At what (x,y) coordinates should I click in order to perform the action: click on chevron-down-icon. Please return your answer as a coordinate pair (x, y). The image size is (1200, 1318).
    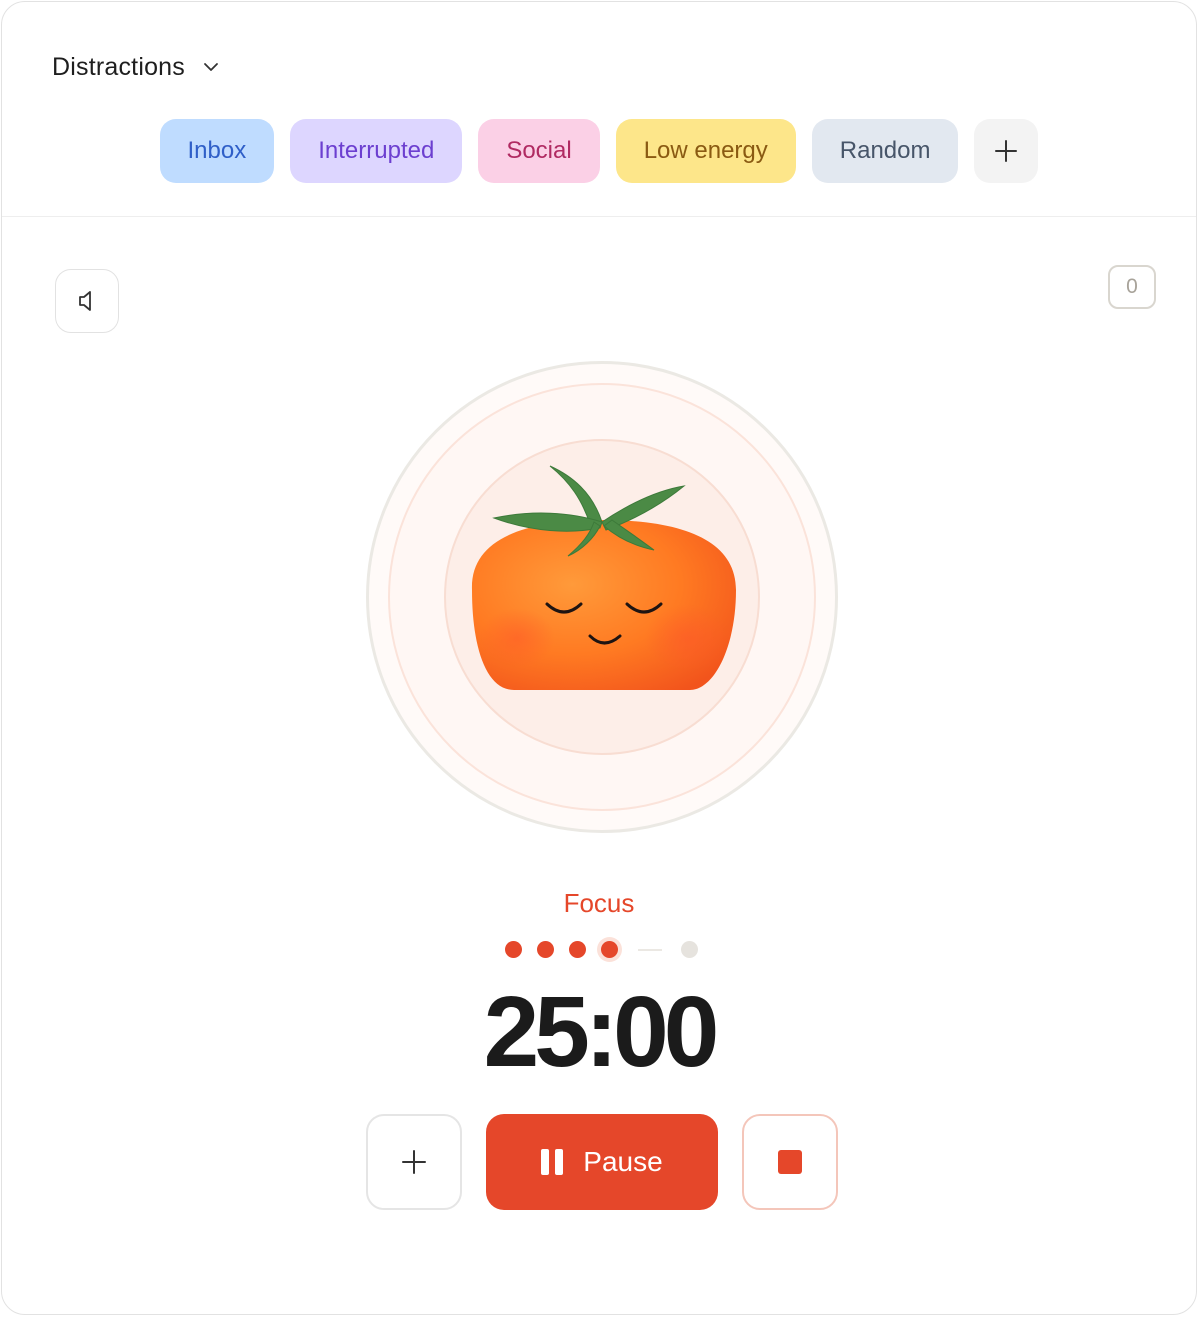
    Looking at the image, I should click on (211, 67).